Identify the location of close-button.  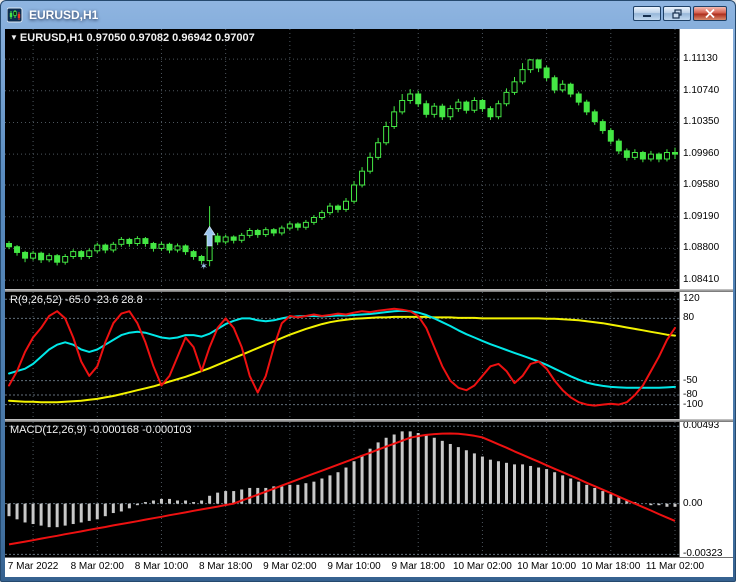
(710, 13).